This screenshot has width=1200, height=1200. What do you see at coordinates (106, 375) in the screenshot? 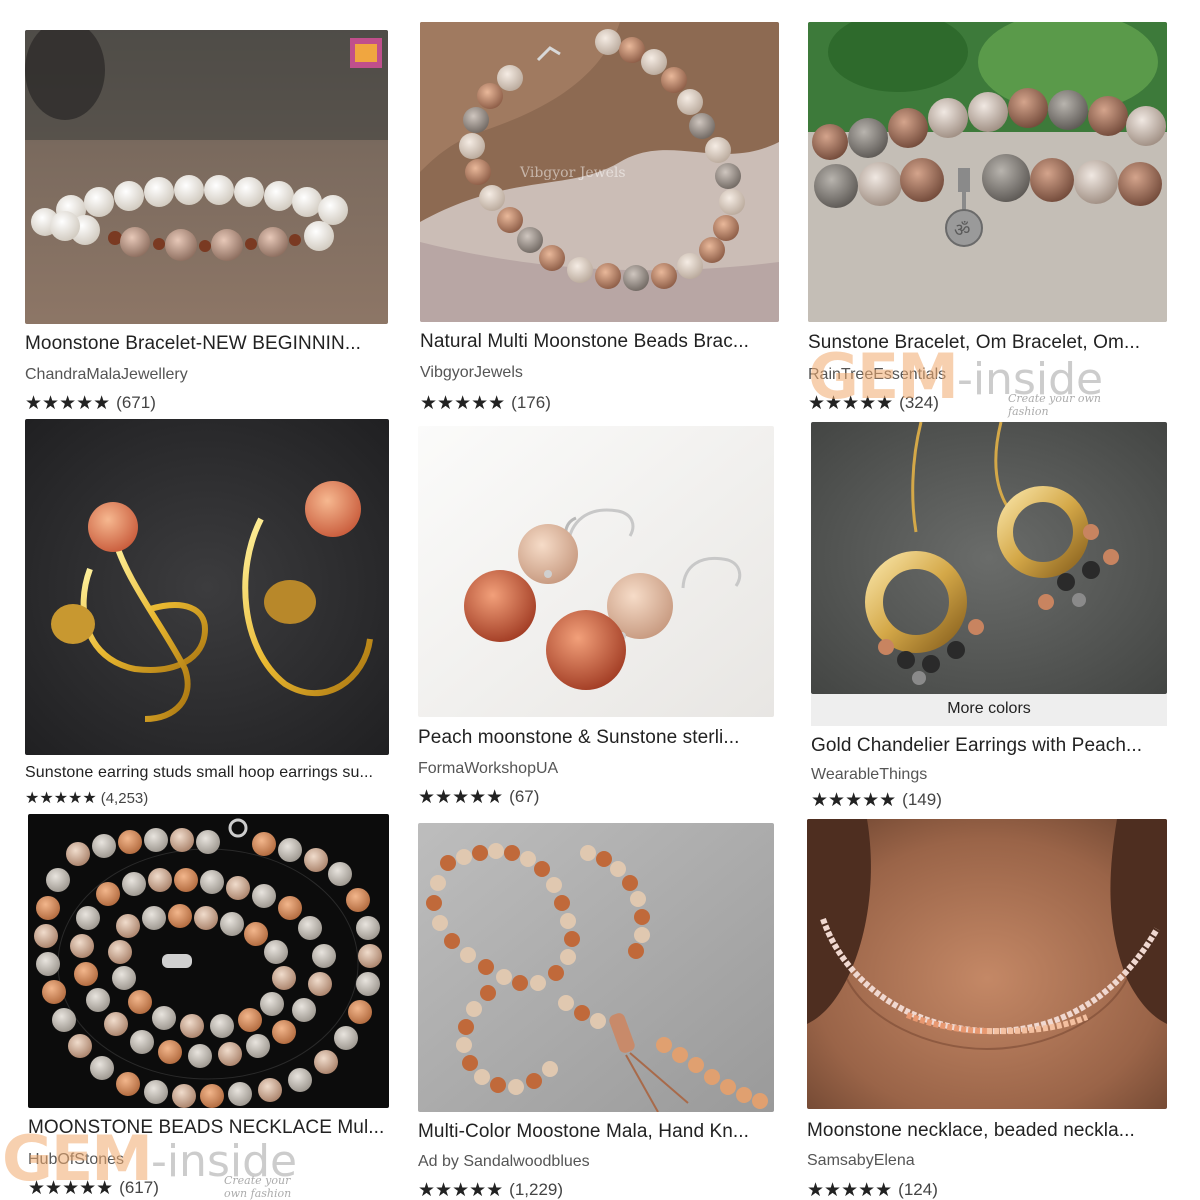
I see `shop-name: ChandraMalaJewellery` at bounding box center [106, 375].